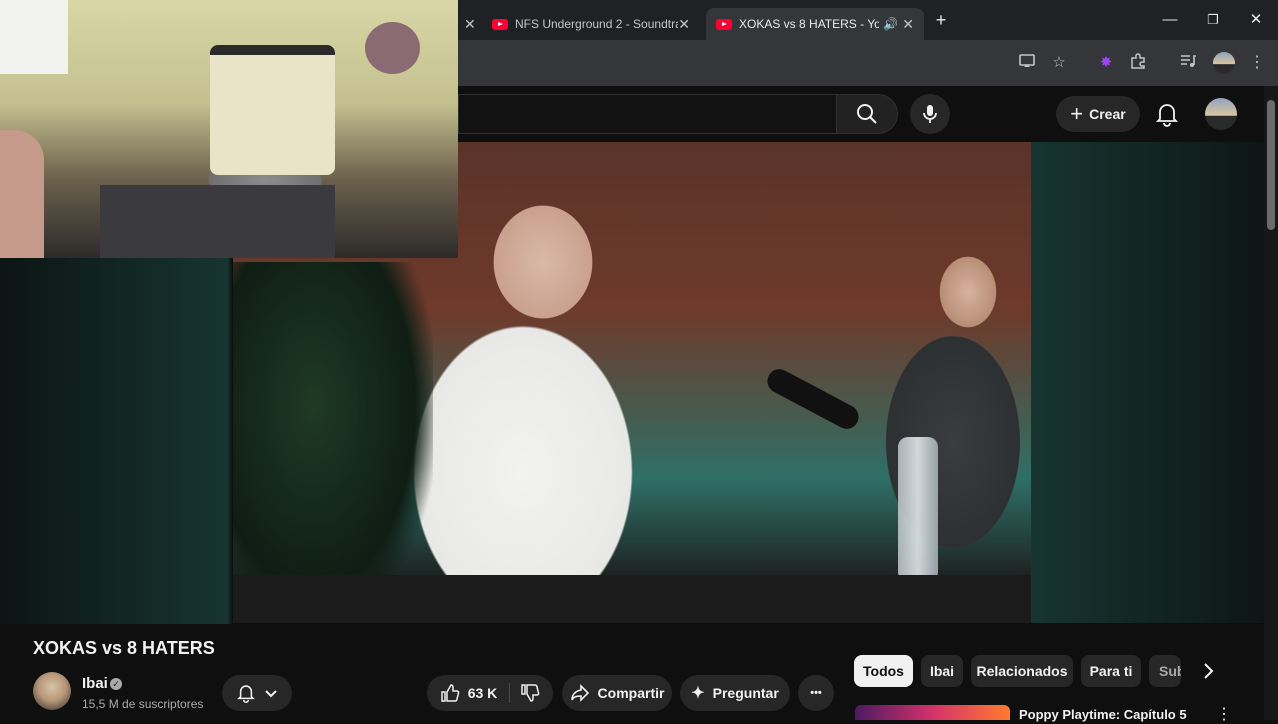  Describe the element at coordinates (1107, 114) in the screenshot. I see `create-label: Crear` at that location.